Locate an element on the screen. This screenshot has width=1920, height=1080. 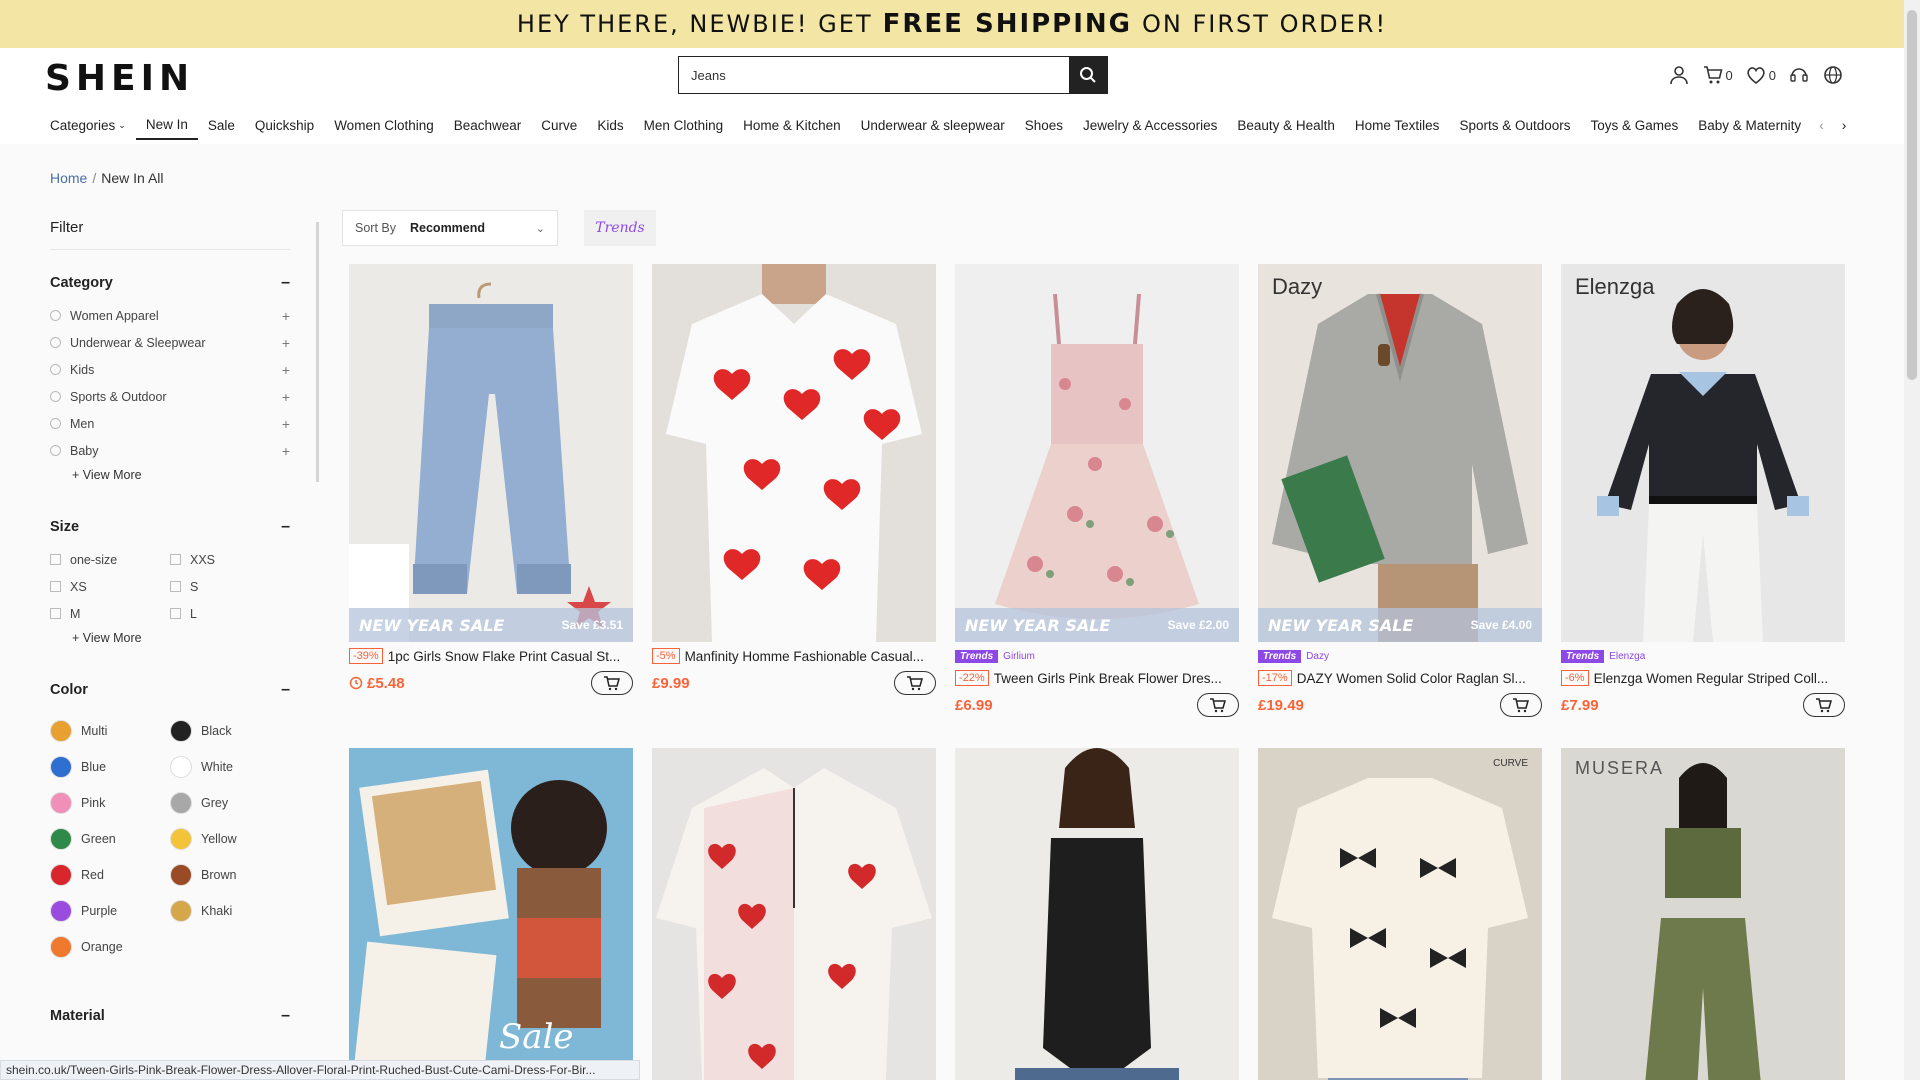
support-button is located at coordinates (1799, 75).